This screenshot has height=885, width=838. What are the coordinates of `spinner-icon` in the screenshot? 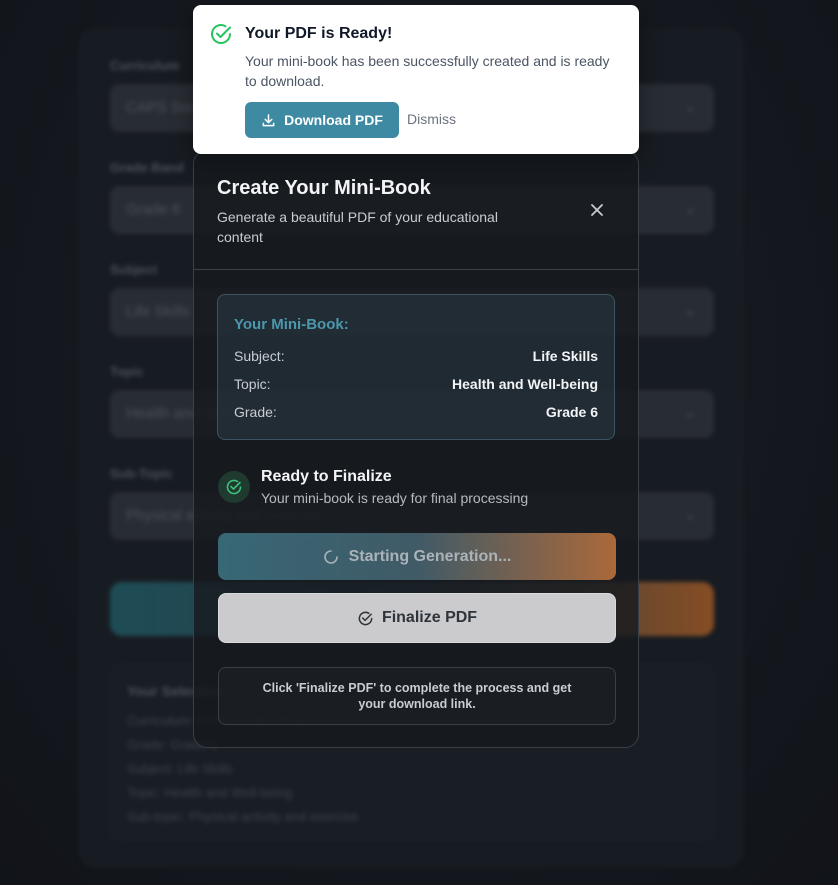 It's located at (330, 556).